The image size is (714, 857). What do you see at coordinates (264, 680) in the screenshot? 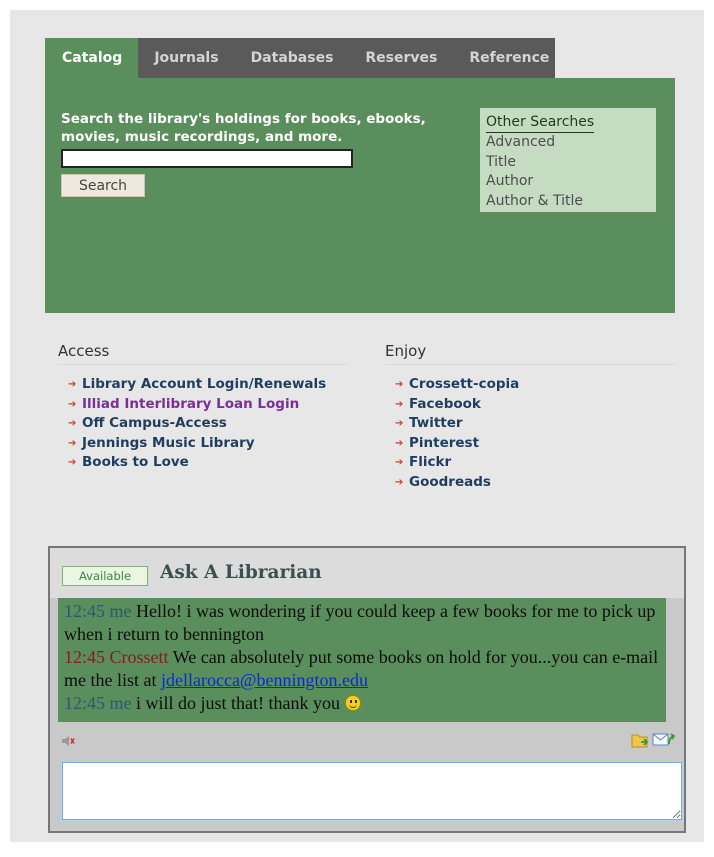
I see `email-link: jdellarocca@bennington.edu` at bounding box center [264, 680].